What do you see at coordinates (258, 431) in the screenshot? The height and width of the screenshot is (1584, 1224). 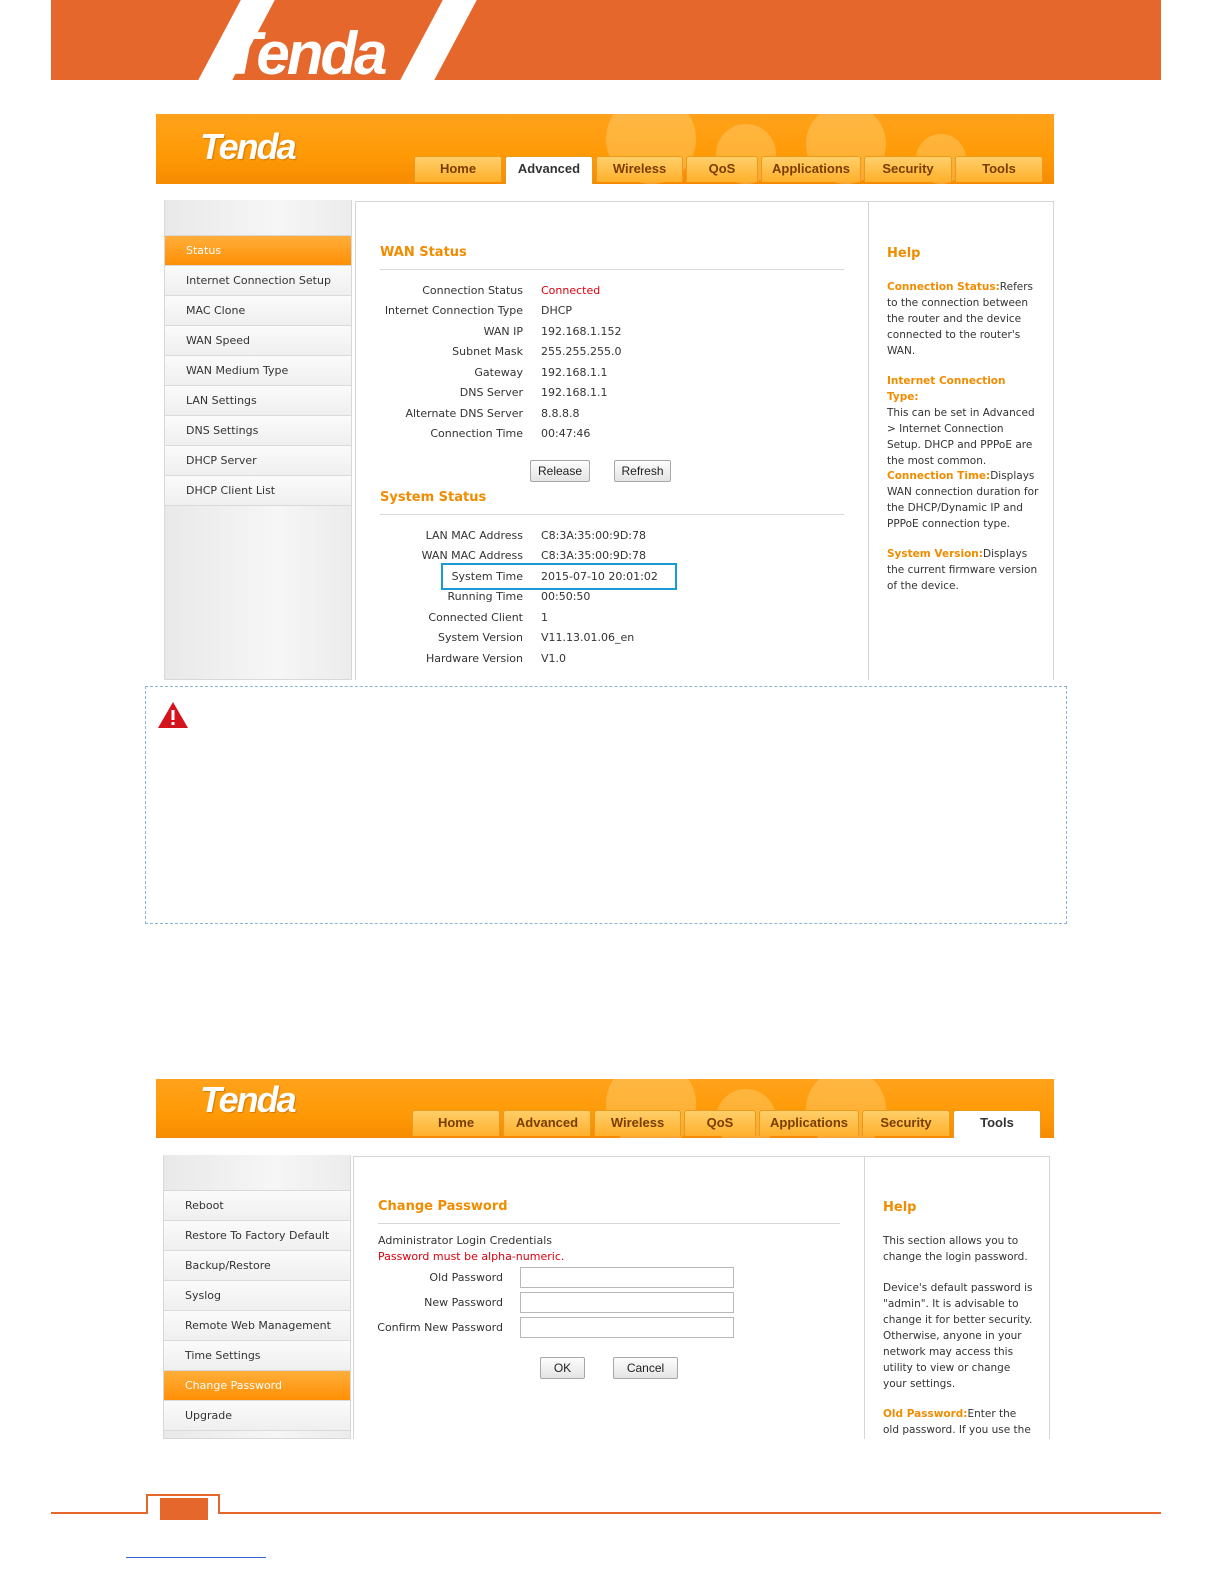 I see `sidebar-item-dns-settings: DNS Settings` at bounding box center [258, 431].